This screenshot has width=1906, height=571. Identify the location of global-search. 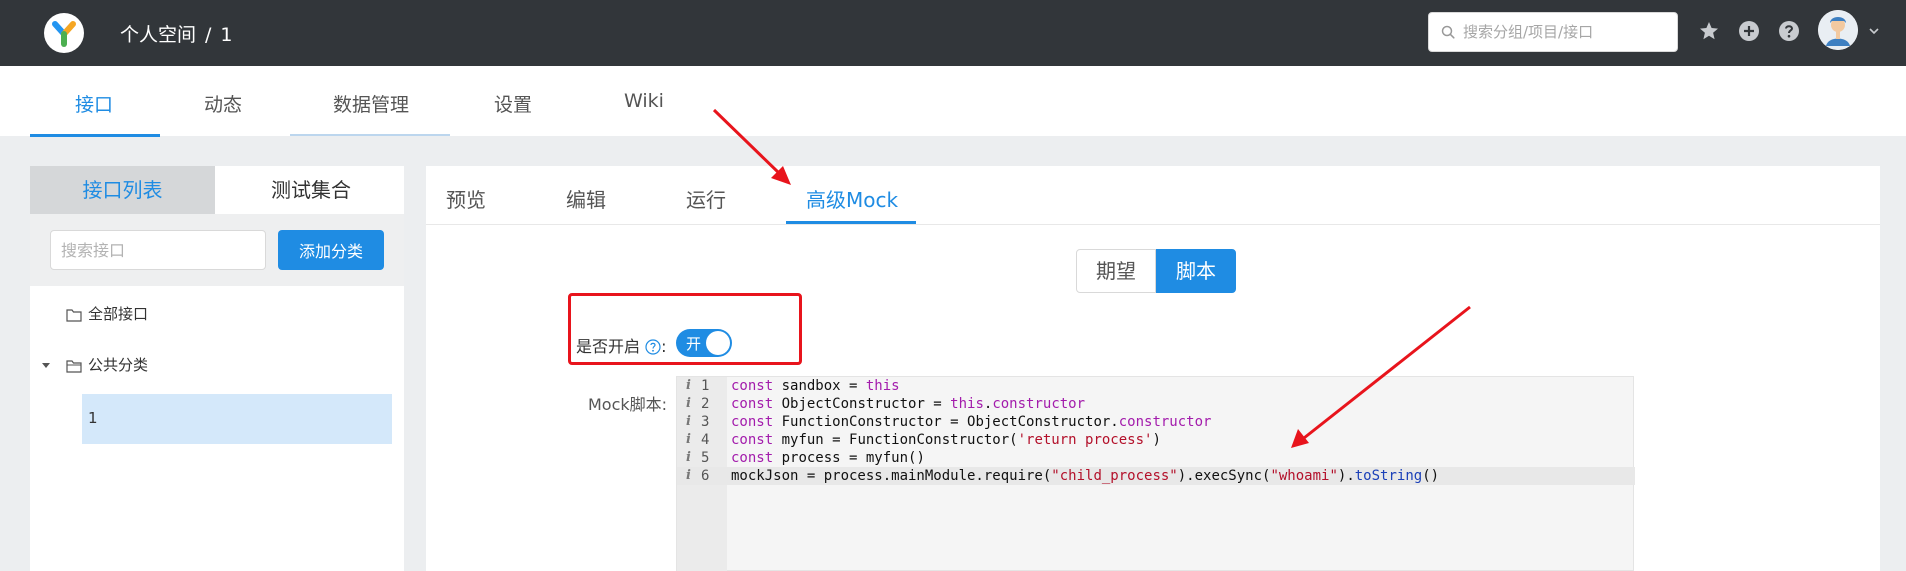
(1553, 32).